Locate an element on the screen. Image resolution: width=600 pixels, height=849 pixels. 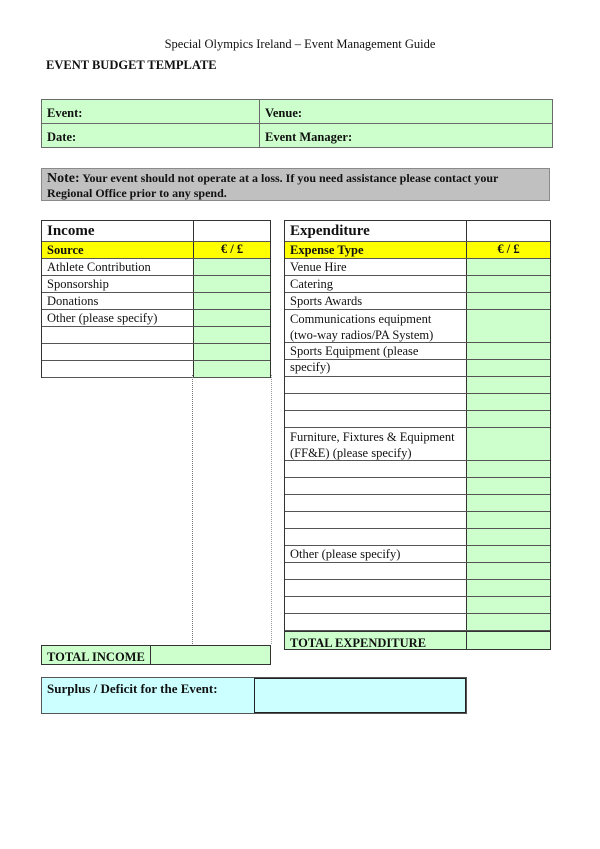
event-info-table: Event: Venue: Date: Event Manager: is located at coordinates (297, 123).